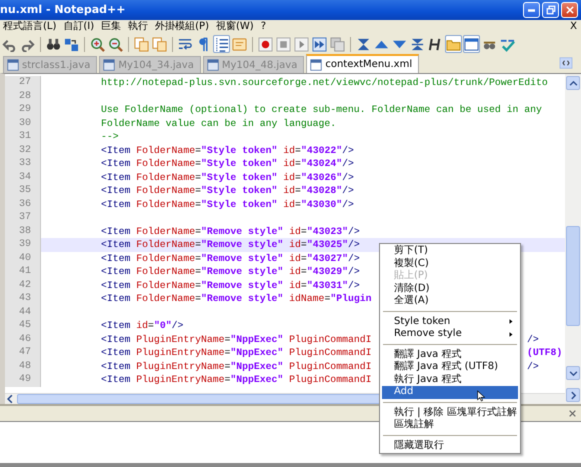  What do you see at coordinates (321, 109) in the screenshot?
I see `code-line: Use FolderName (optional) to create sub-menu. FolderName can be used in any` at bounding box center [321, 109].